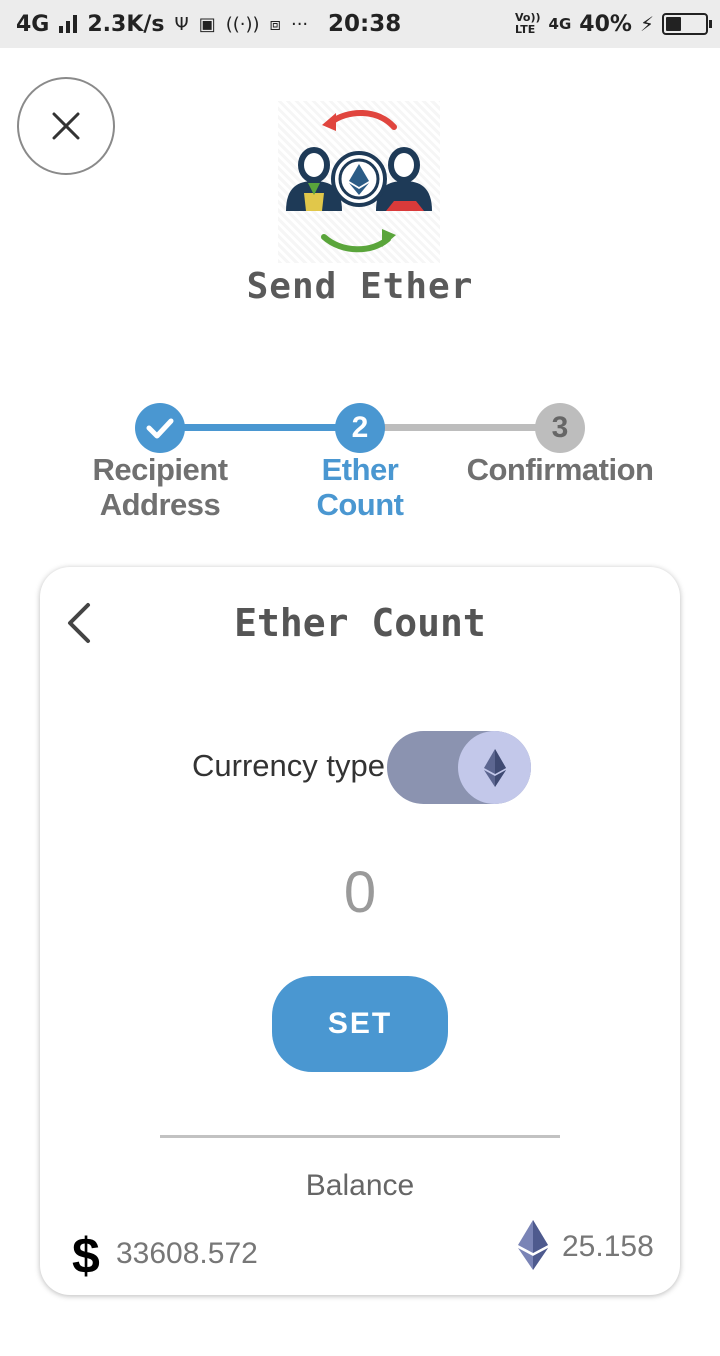 This screenshot has height=1356, width=720. What do you see at coordinates (360, 286) in the screenshot?
I see `page-title: Send Ether` at bounding box center [360, 286].